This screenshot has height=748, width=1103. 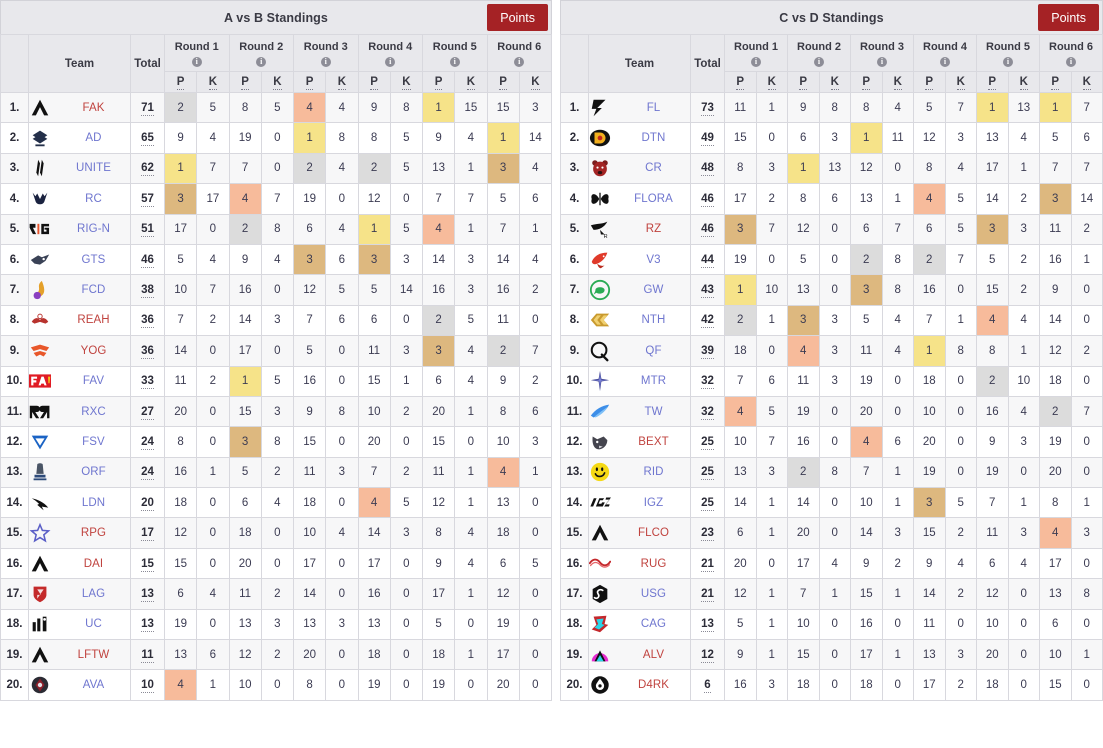 I want to click on total-value: 73, so click(x=707, y=108).